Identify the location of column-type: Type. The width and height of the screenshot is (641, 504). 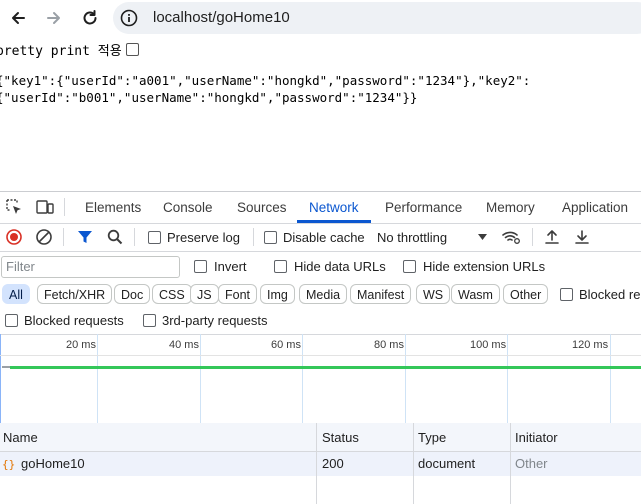
(432, 437).